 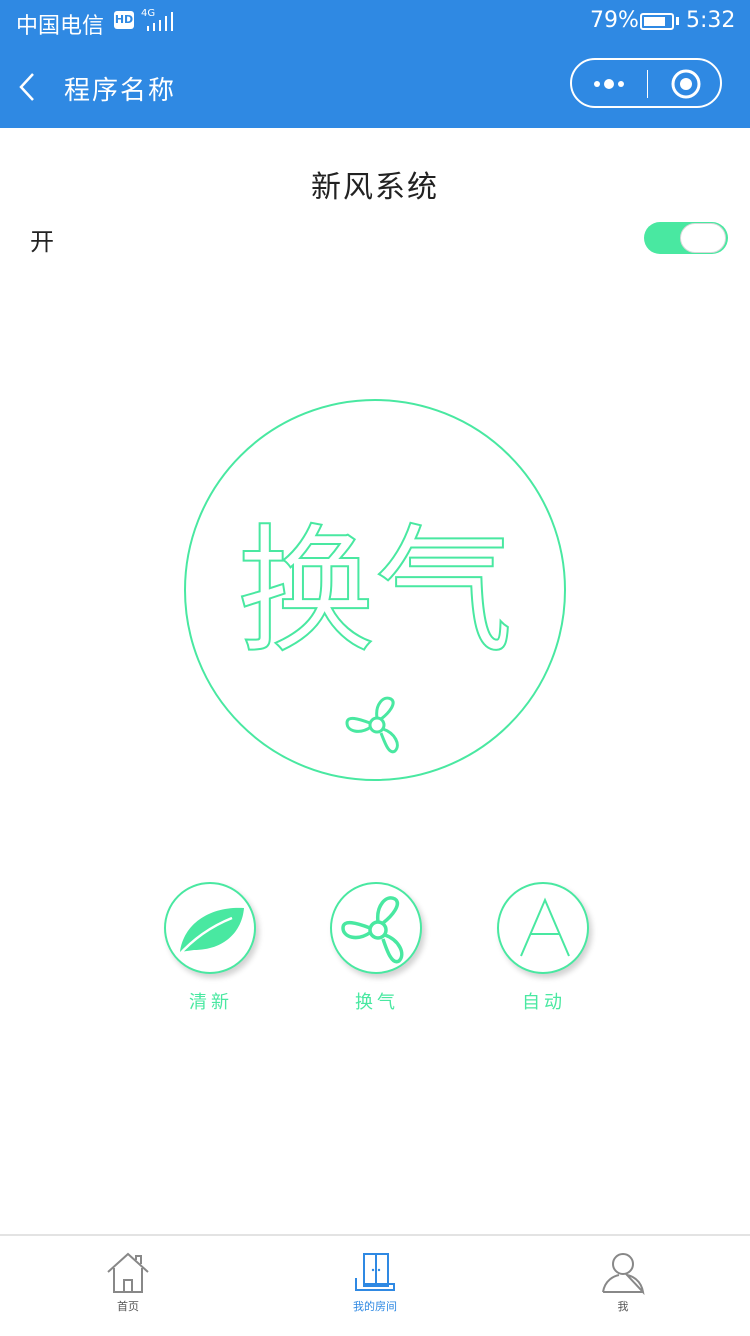 What do you see at coordinates (623, 1306) in the screenshot?
I see `tab-label-me: 我` at bounding box center [623, 1306].